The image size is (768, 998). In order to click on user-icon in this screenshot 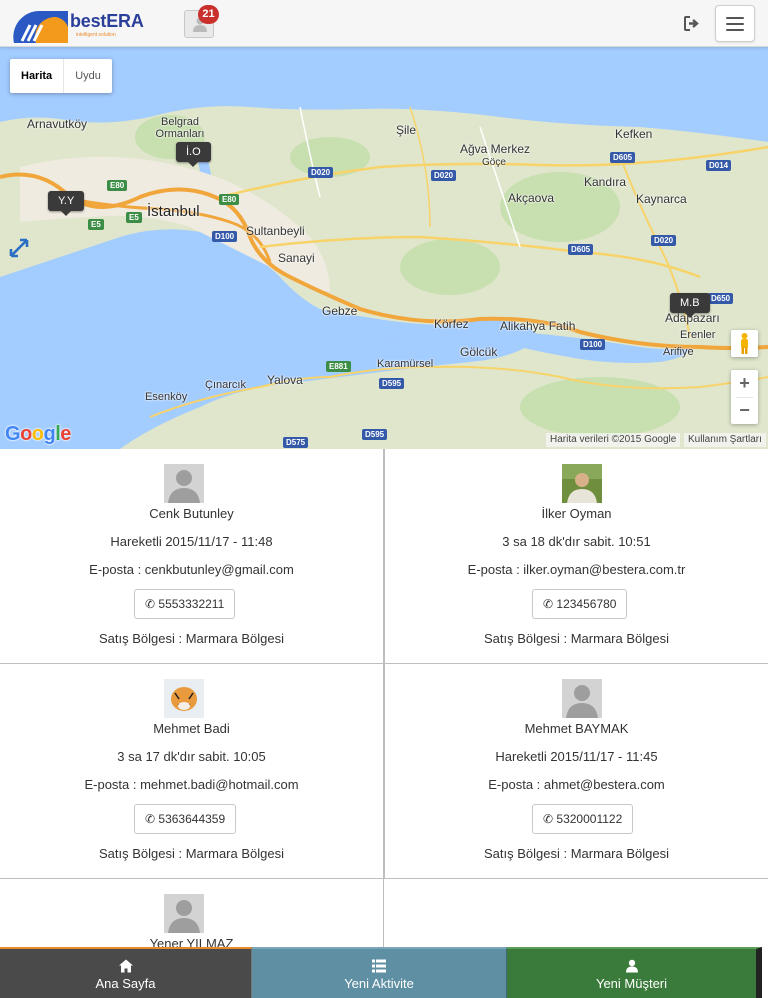, I will do `click(631, 966)`.